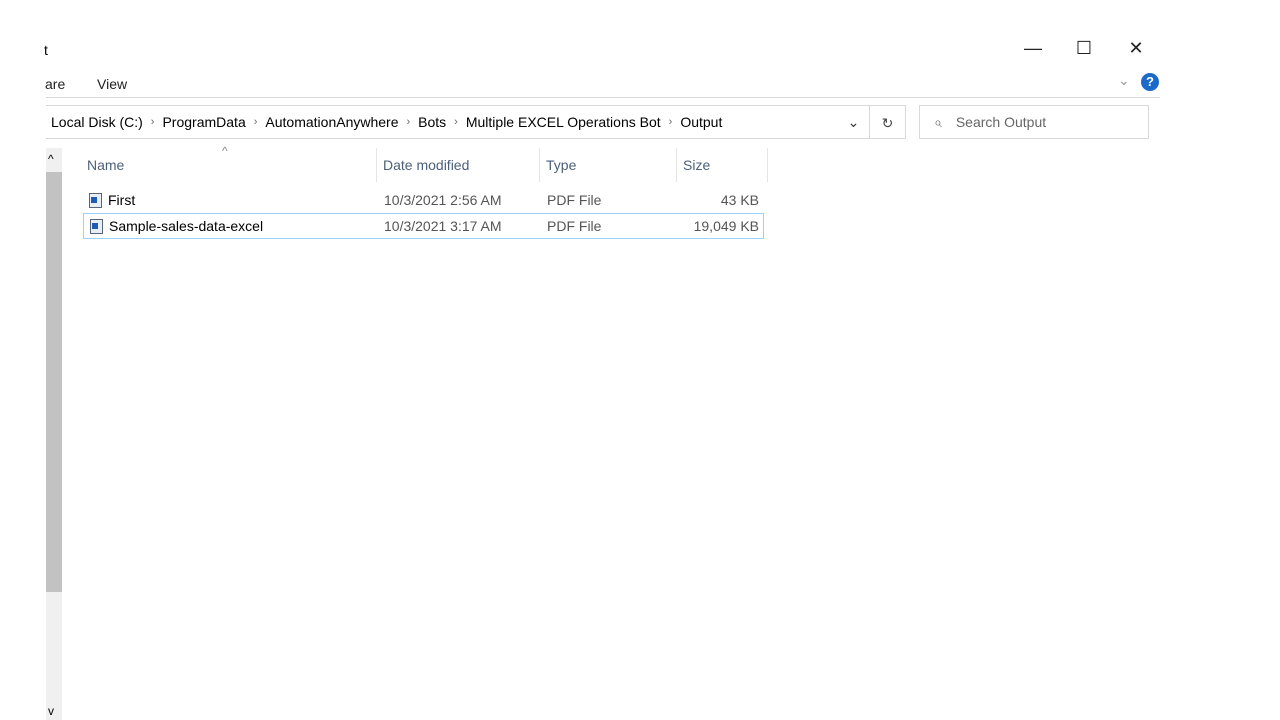 The height and width of the screenshot is (720, 1280). Describe the element at coordinates (726, 226) in the screenshot. I see `file-size: 19,049 KB` at that location.